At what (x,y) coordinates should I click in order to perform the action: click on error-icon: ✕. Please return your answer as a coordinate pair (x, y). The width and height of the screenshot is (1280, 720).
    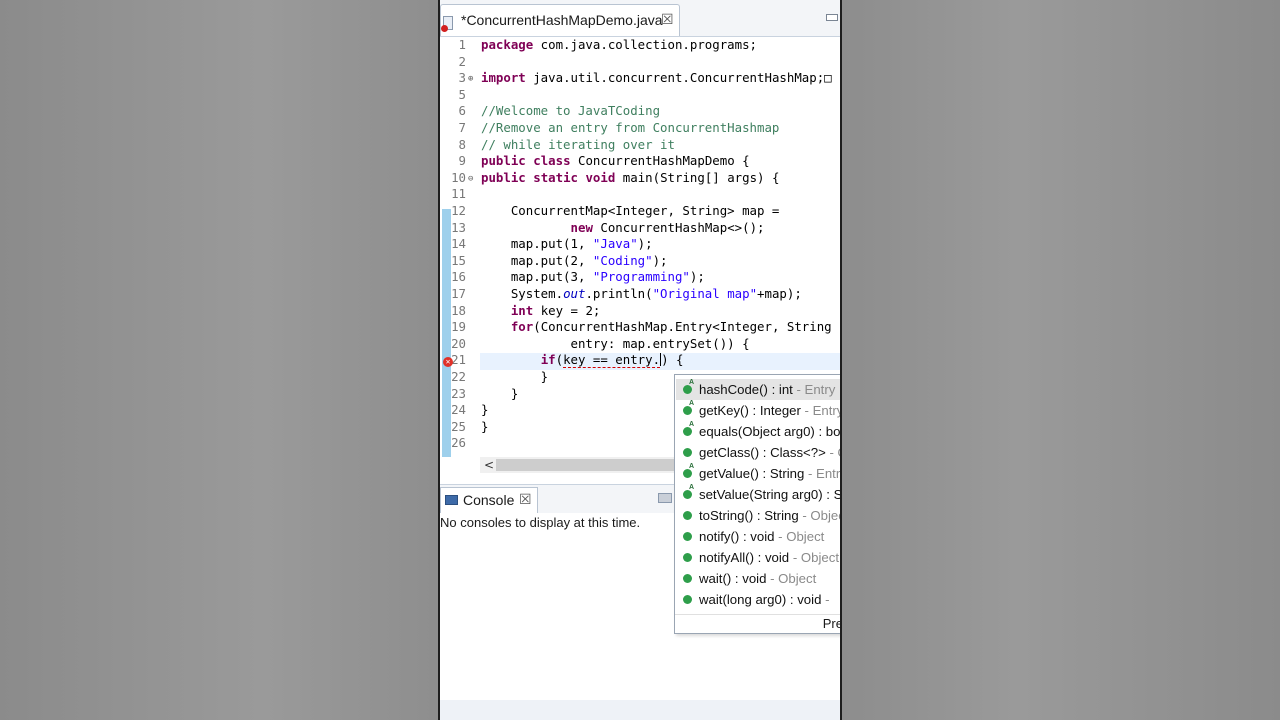
    Looking at the image, I should click on (448, 362).